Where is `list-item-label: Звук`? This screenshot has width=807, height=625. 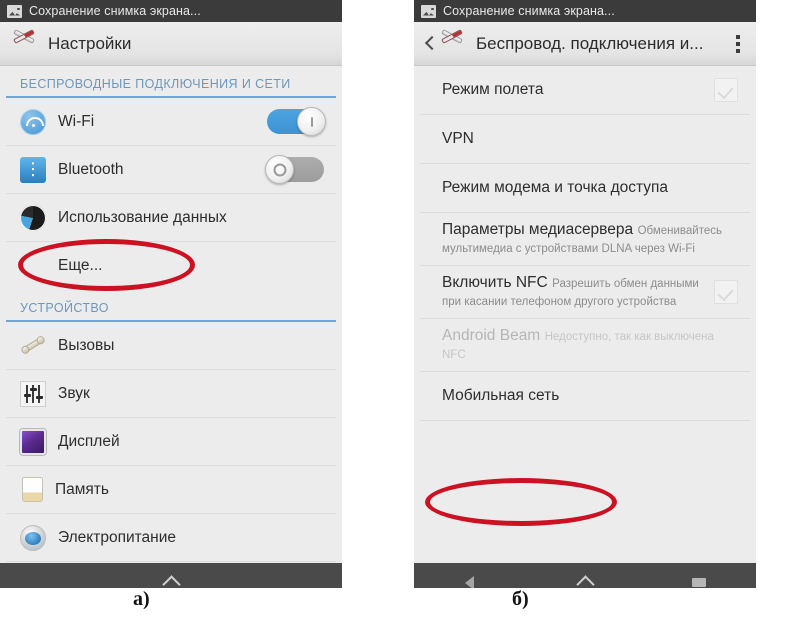
list-item-label: Звук is located at coordinates (74, 393).